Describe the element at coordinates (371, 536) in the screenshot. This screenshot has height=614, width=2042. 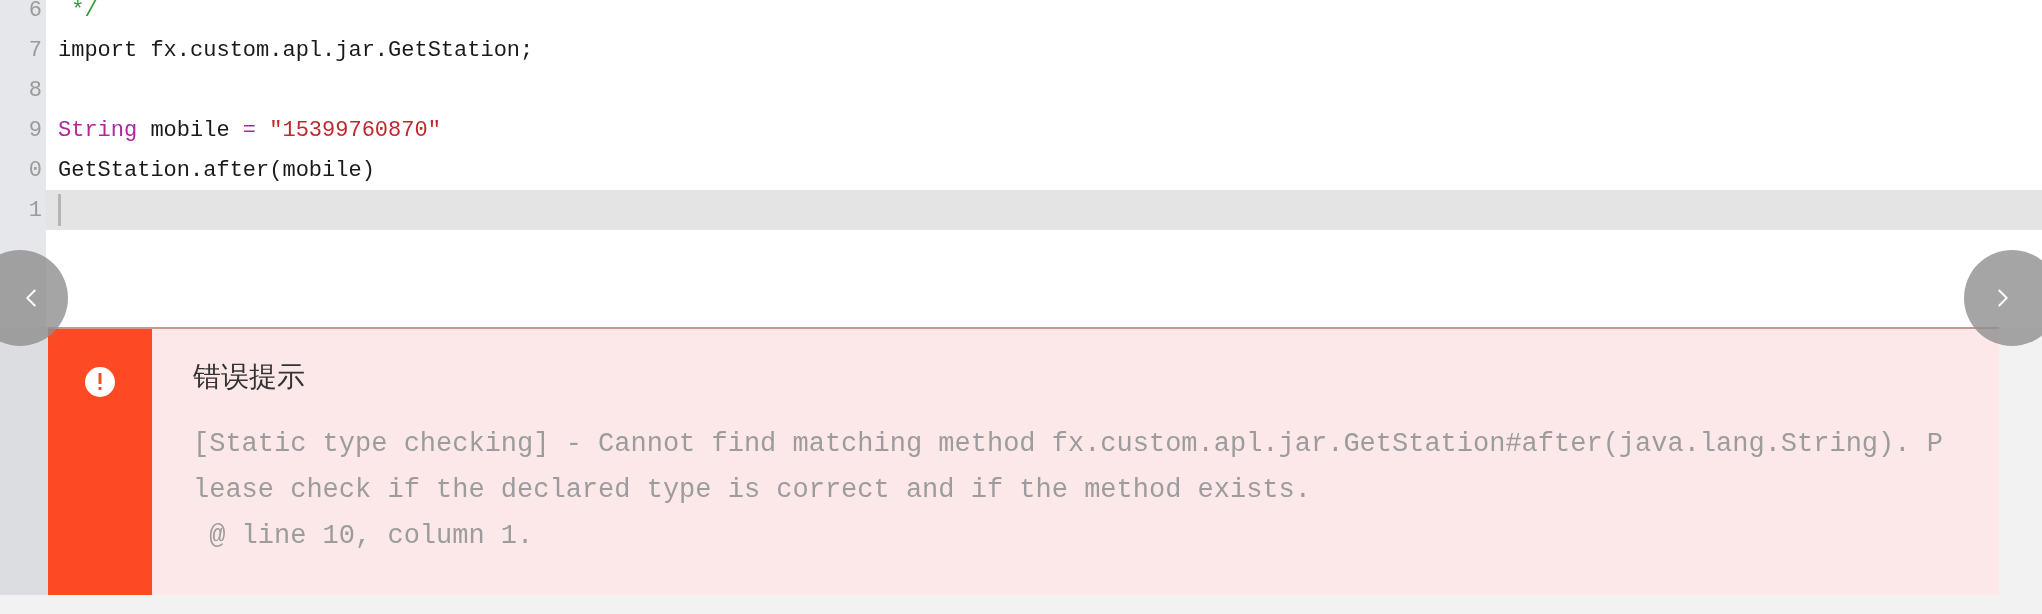
I see `error-message: @ line 10, column 1.` at that location.